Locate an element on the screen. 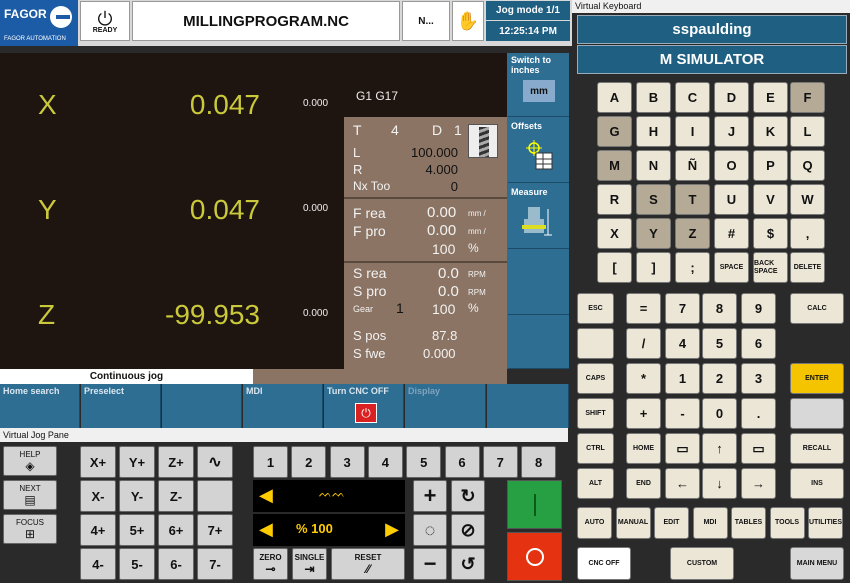  main-menu-key: MAIN MENU is located at coordinates (817, 563).